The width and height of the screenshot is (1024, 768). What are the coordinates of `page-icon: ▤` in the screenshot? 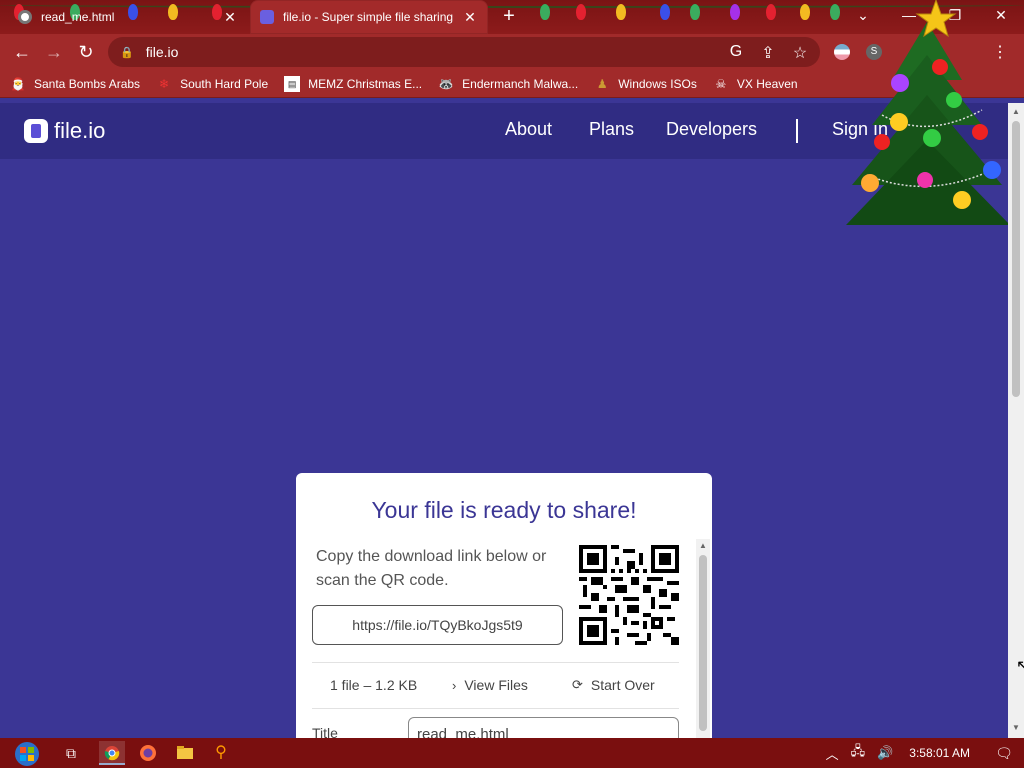 It's located at (292, 83).